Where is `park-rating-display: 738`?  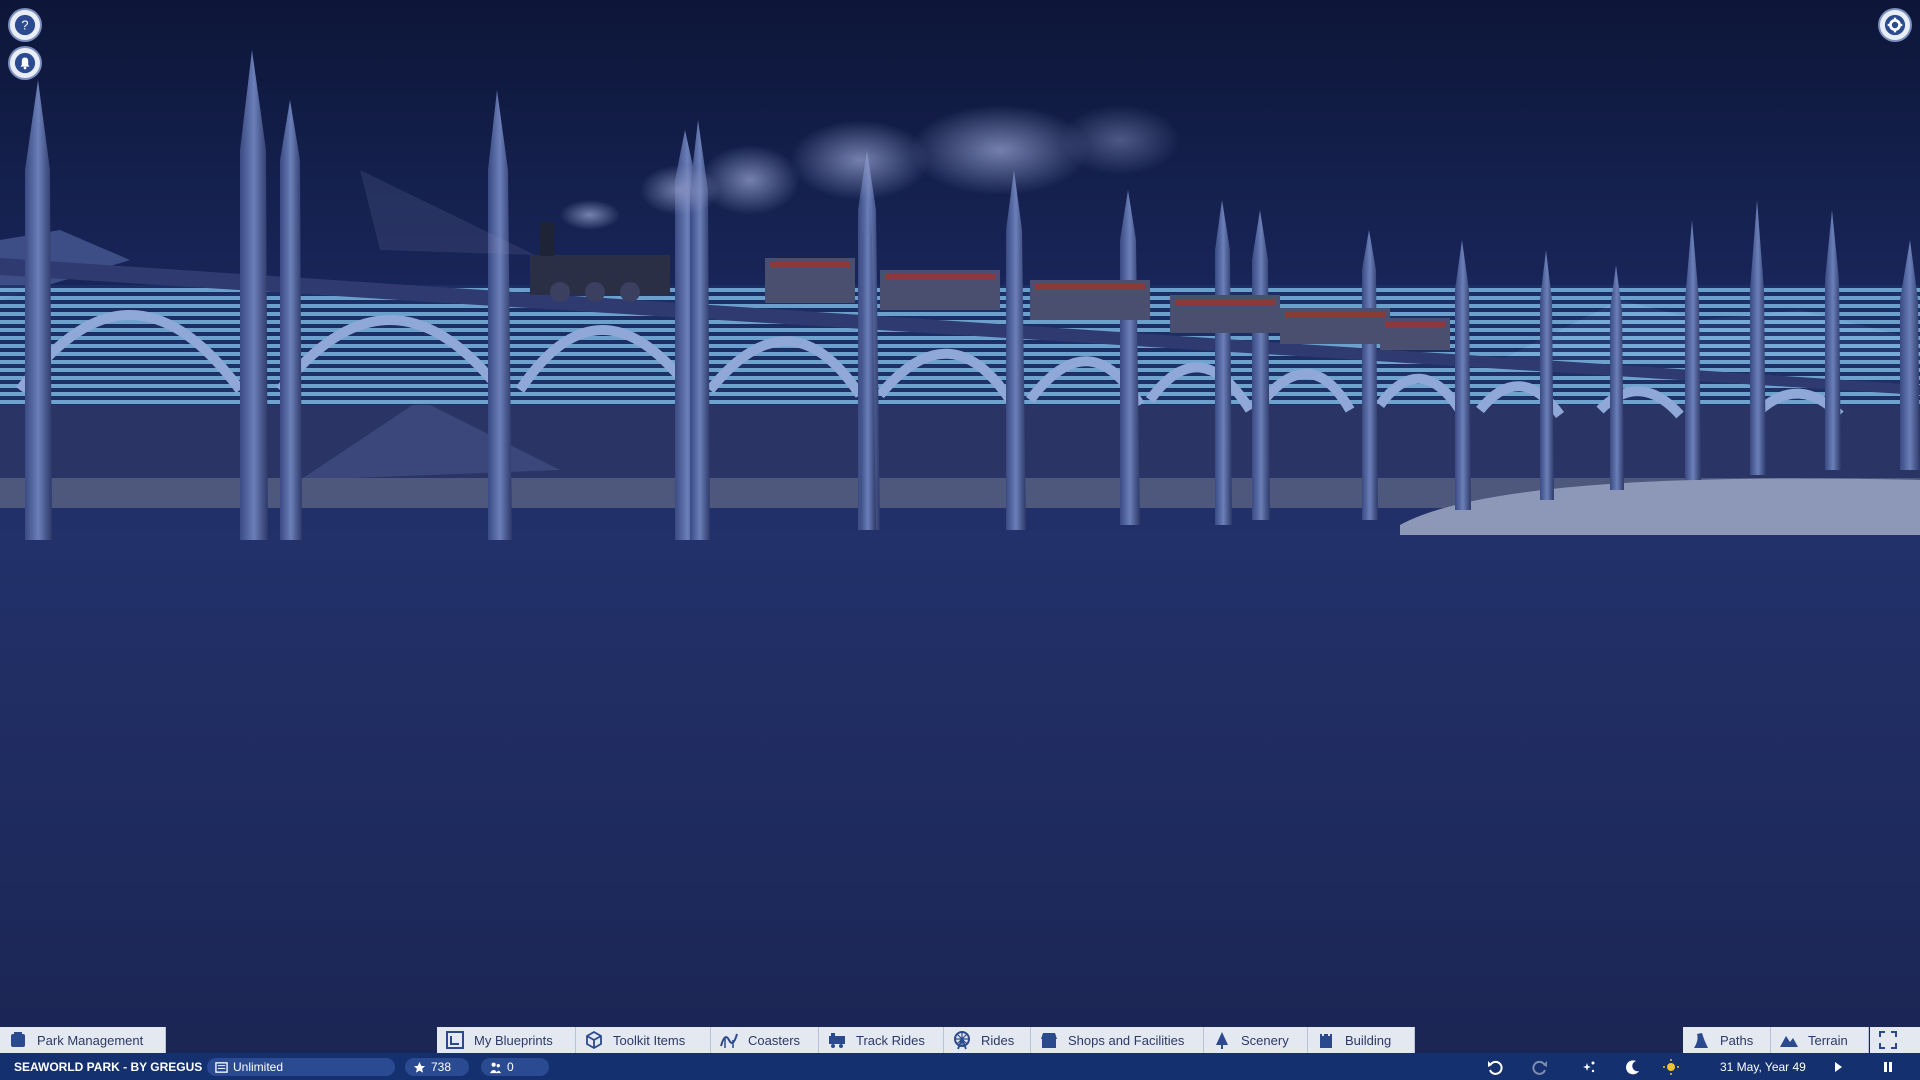
park-rating-display: 738 is located at coordinates (437, 1067).